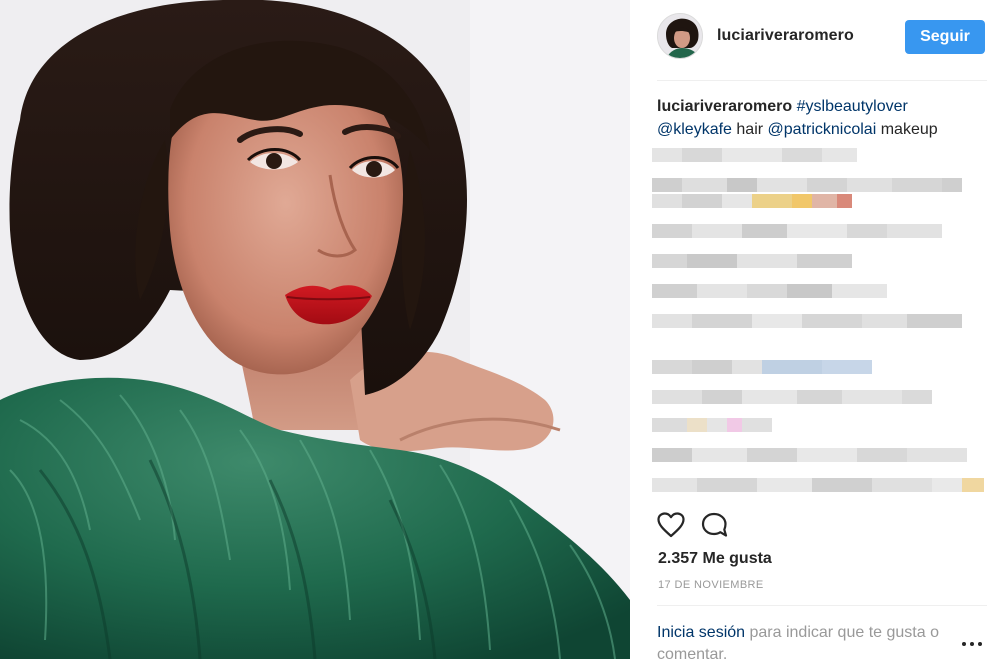 The width and height of the screenshot is (1000, 659). What do you see at coordinates (822, 80) in the screenshot?
I see `header-divider` at bounding box center [822, 80].